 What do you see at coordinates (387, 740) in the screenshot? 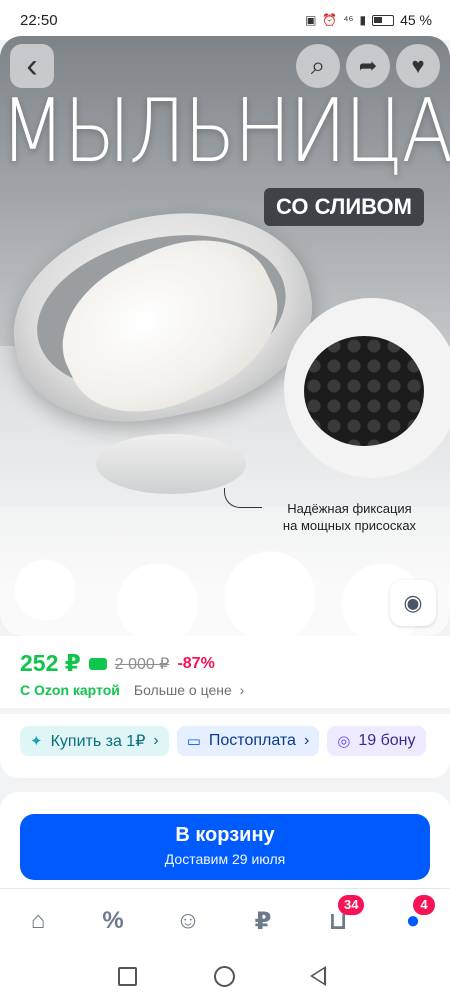
I see `chip-label: 19 бону` at bounding box center [387, 740].